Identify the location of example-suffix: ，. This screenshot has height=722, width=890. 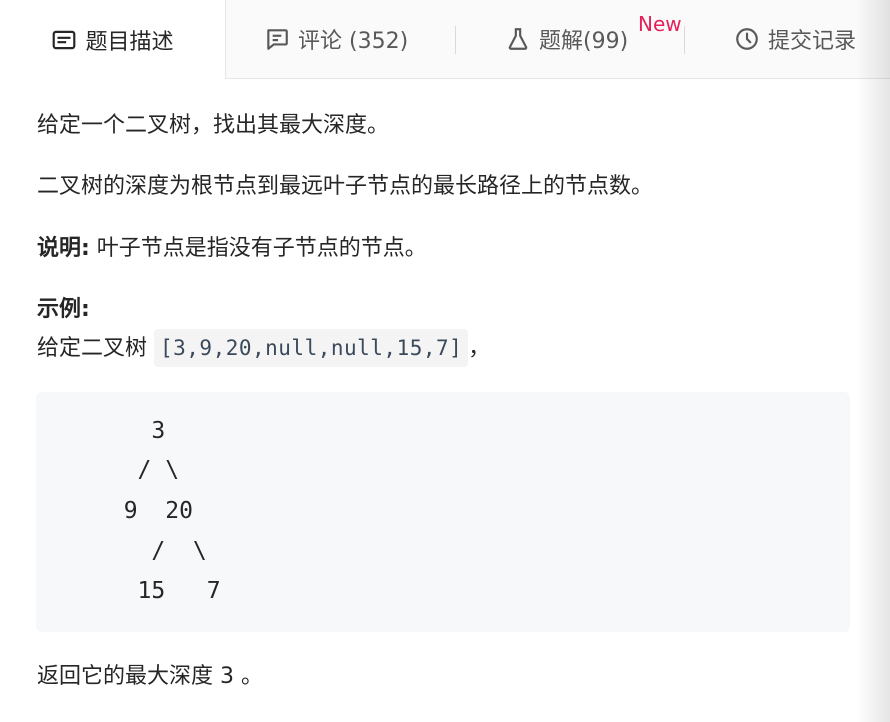
(479, 348).